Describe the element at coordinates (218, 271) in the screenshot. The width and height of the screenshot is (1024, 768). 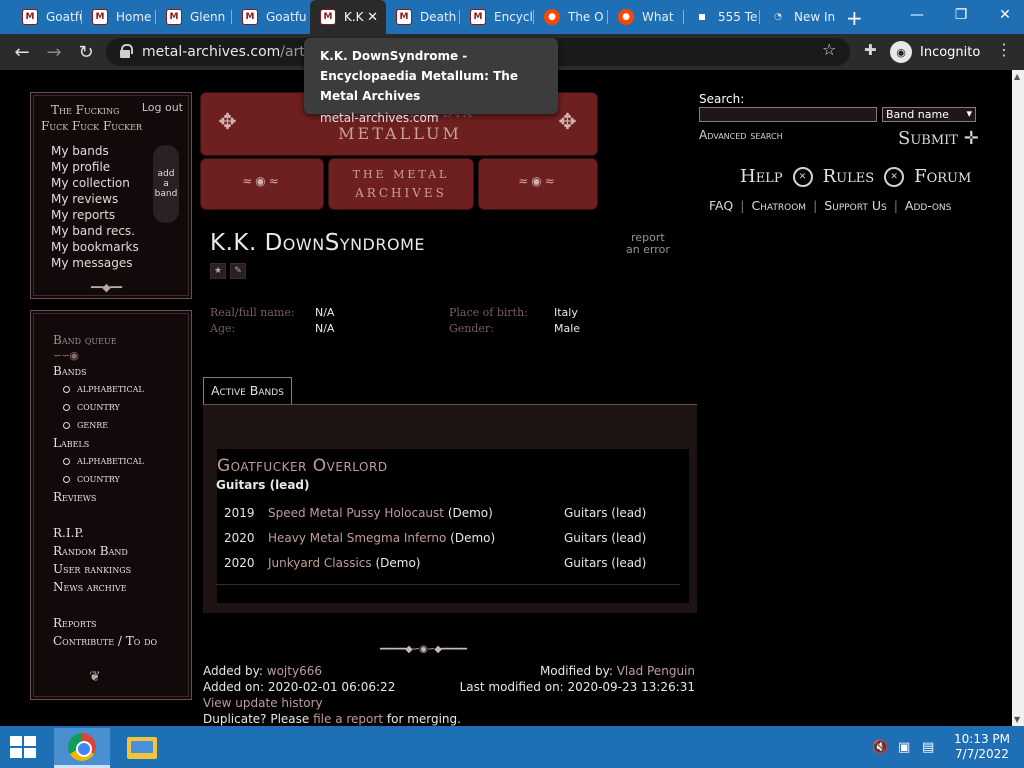
I see `bookmark-star-icon: ★` at that location.